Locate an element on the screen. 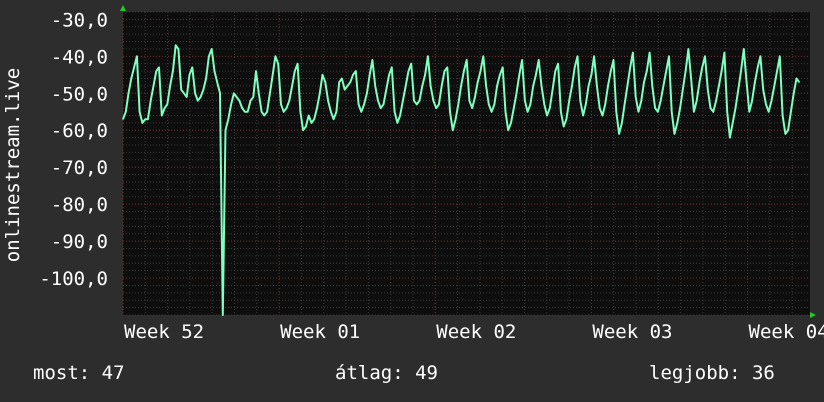 This screenshot has height=402, width=824. y-tick-label: -60,0 is located at coordinates (79, 131).